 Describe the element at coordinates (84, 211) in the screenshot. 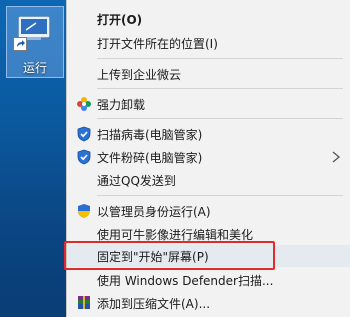

I see `uac-shield-icon` at that location.